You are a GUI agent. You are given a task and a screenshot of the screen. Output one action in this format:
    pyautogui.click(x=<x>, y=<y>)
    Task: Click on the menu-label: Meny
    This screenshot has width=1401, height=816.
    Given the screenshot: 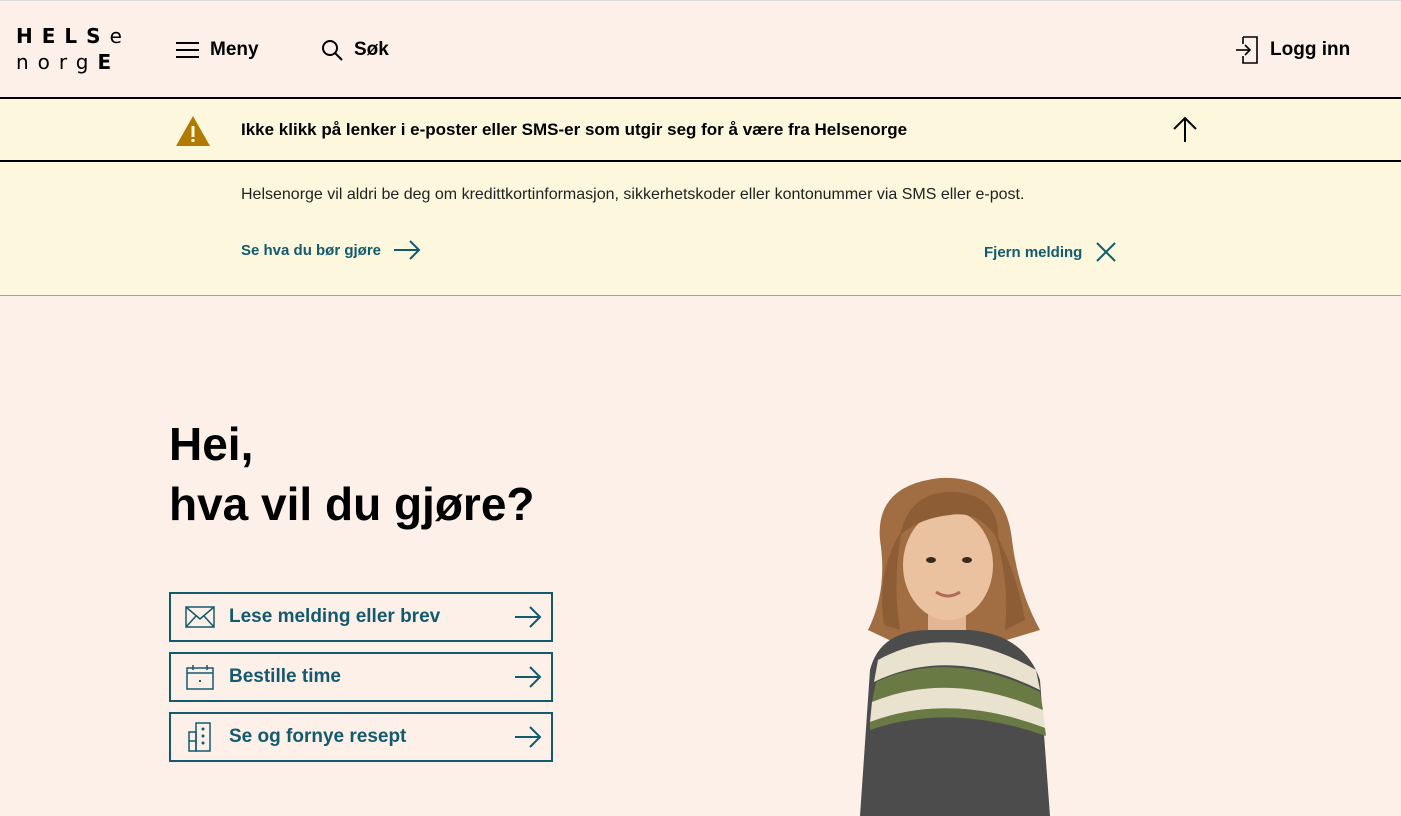 What is the action you would take?
    pyautogui.click(x=234, y=49)
    